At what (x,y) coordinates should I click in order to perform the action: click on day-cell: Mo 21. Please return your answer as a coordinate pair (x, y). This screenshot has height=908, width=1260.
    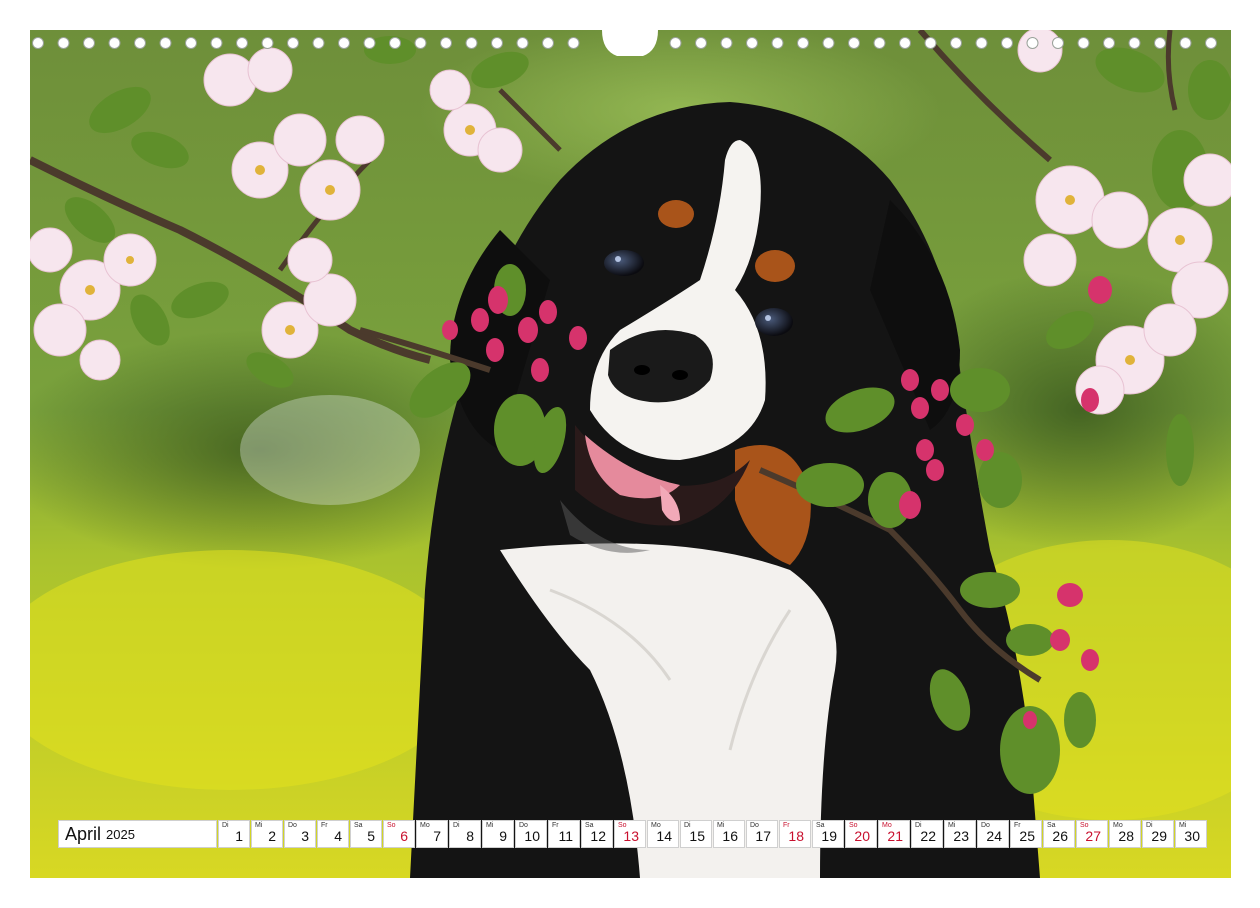
    Looking at the image, I should click on (894, 834).